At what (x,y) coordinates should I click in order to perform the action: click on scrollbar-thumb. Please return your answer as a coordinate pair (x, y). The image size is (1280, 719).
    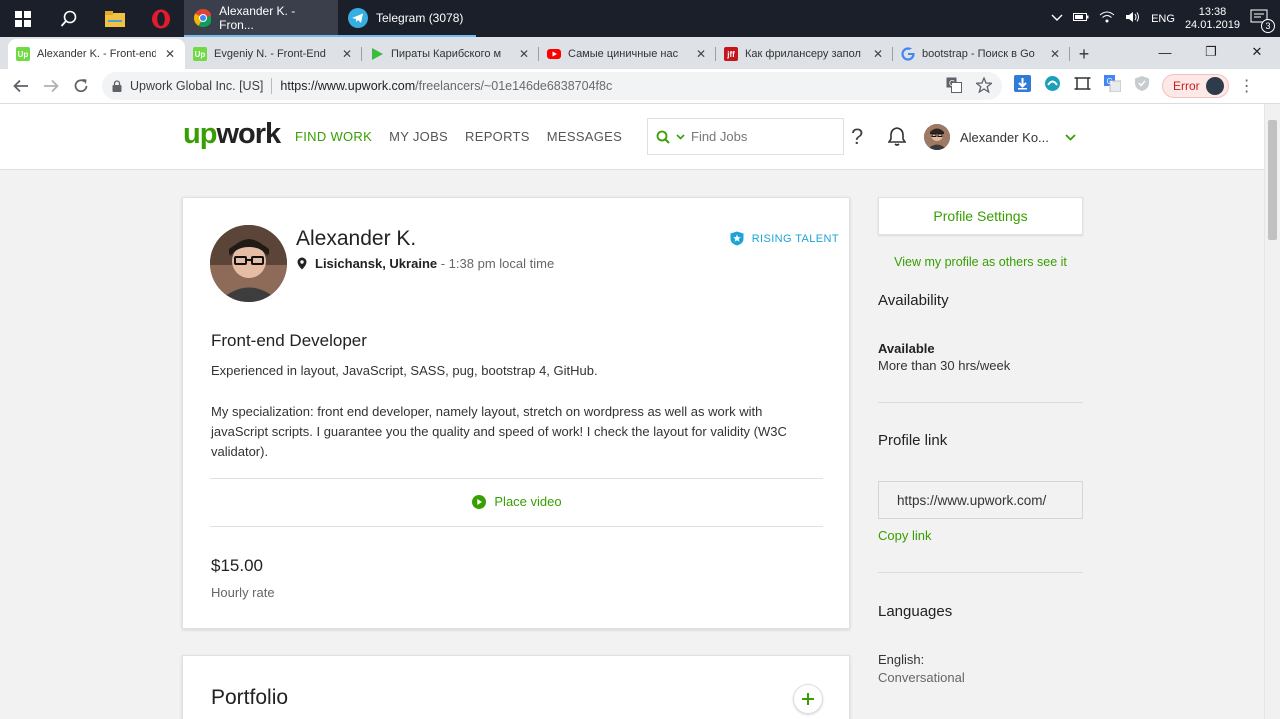
    Looking at the image, I should click on (1272, 180).